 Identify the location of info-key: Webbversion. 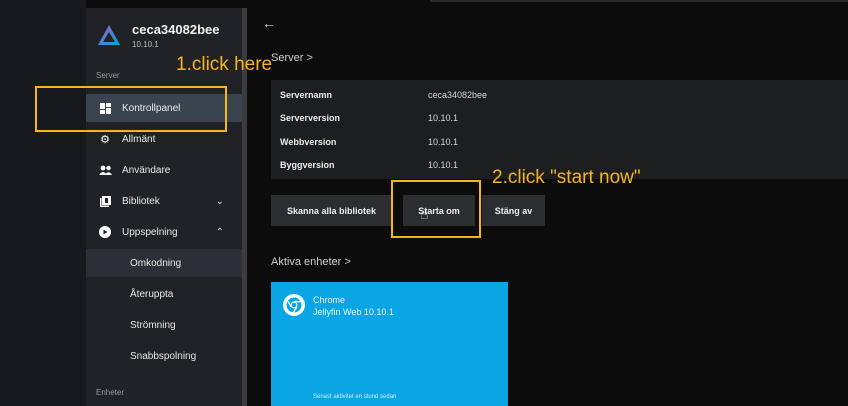
(308, 142).